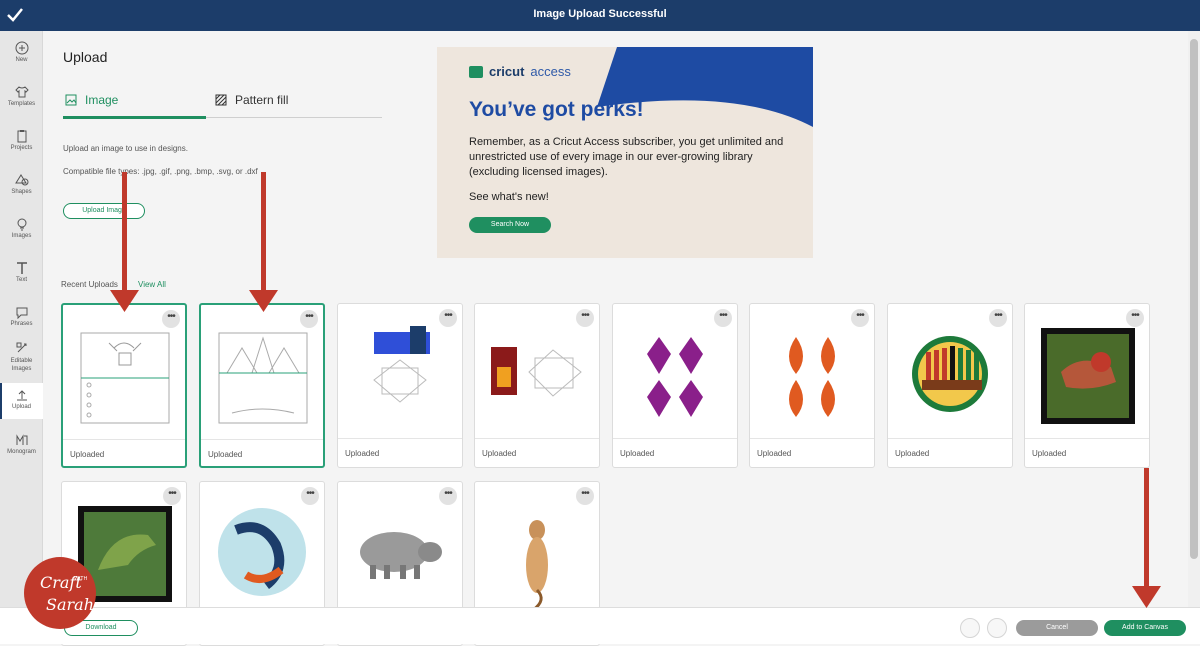  Describe the element at coordinates (21, 104) in the screenshot. I see `sidebar-item-label: Templates` at that location.